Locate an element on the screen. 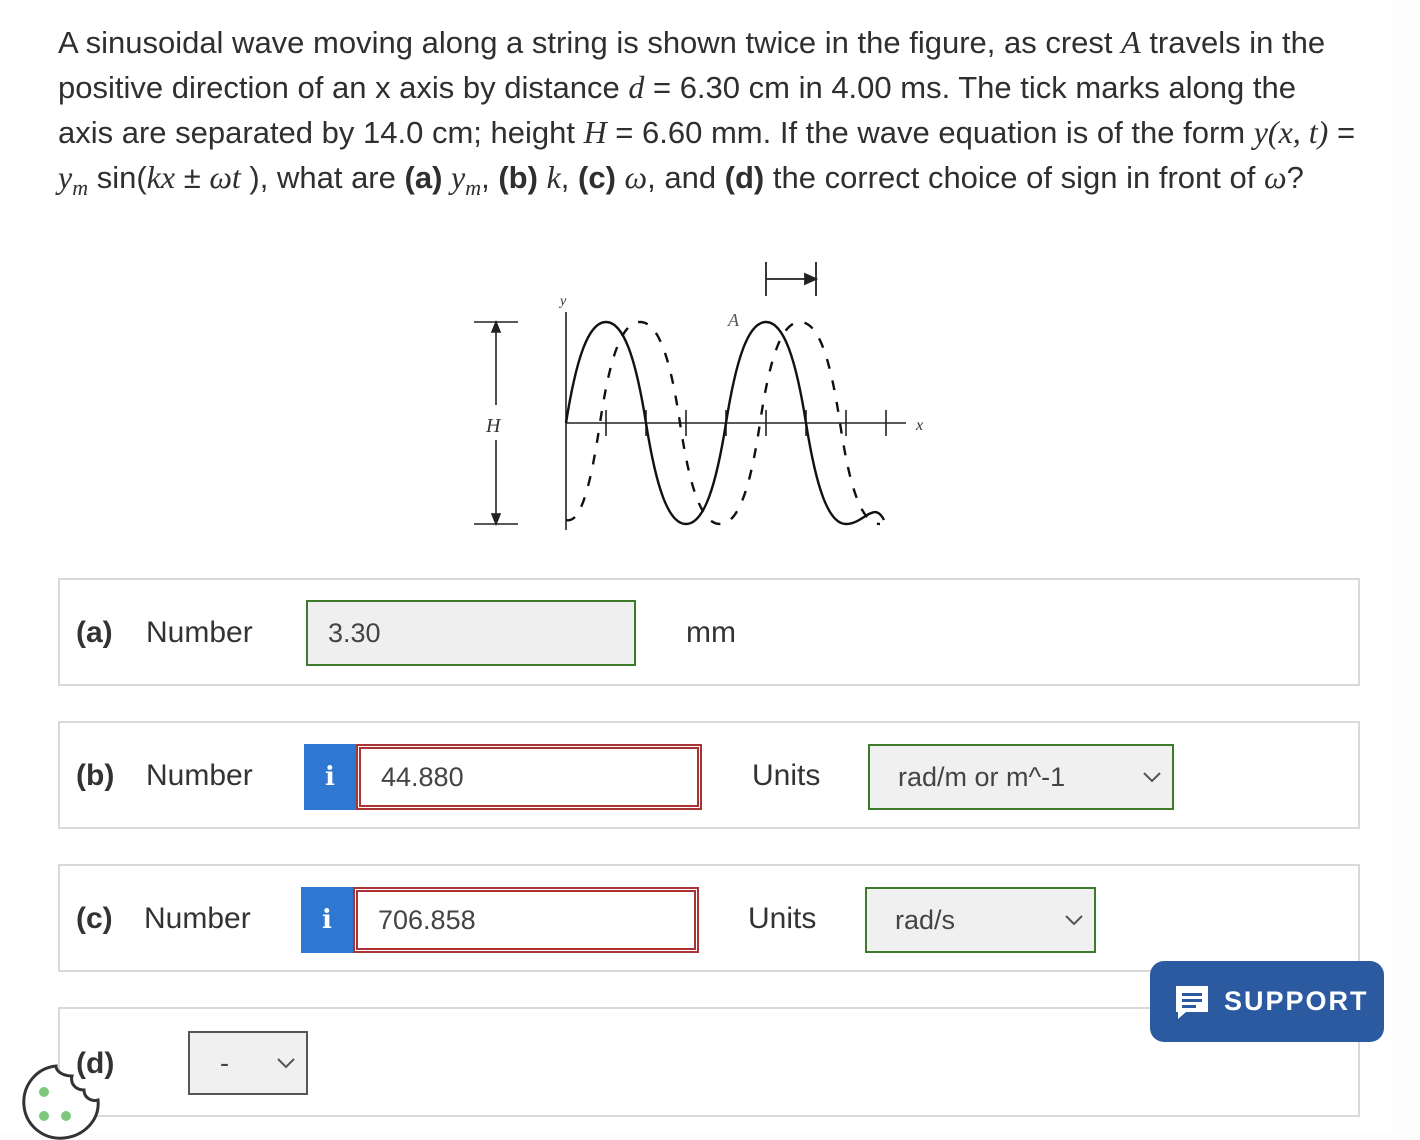 This screenshot has height=1140, width=1420. sign-value-d: - is located at coordinates (224, 1062).